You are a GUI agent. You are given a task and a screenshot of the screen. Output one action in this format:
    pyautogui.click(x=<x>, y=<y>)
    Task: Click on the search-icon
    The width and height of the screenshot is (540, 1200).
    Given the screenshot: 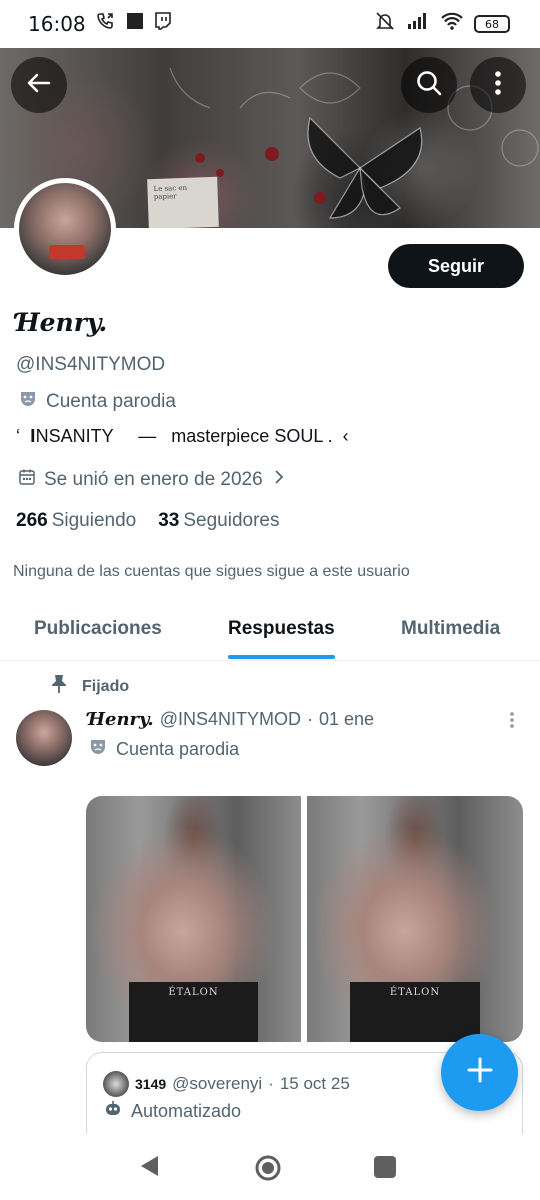 What is the action you would take?
    pyautogui.click(x=429, y=85)
    